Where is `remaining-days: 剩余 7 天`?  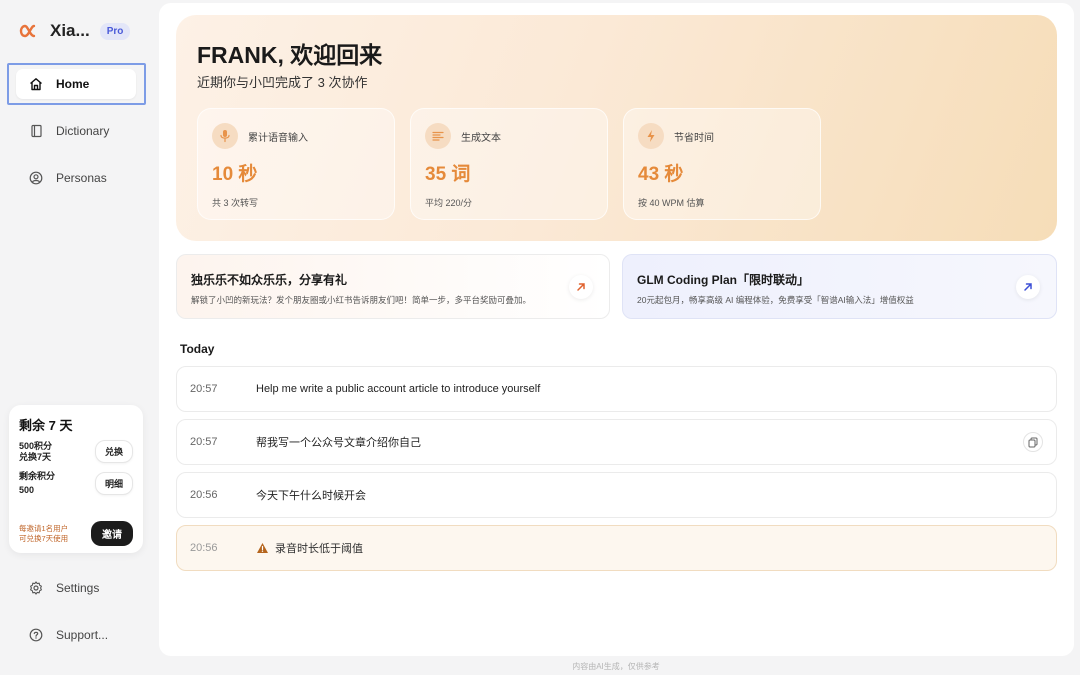
remaining-days: 剩余 7 天 is located at coordinates (46, 425).